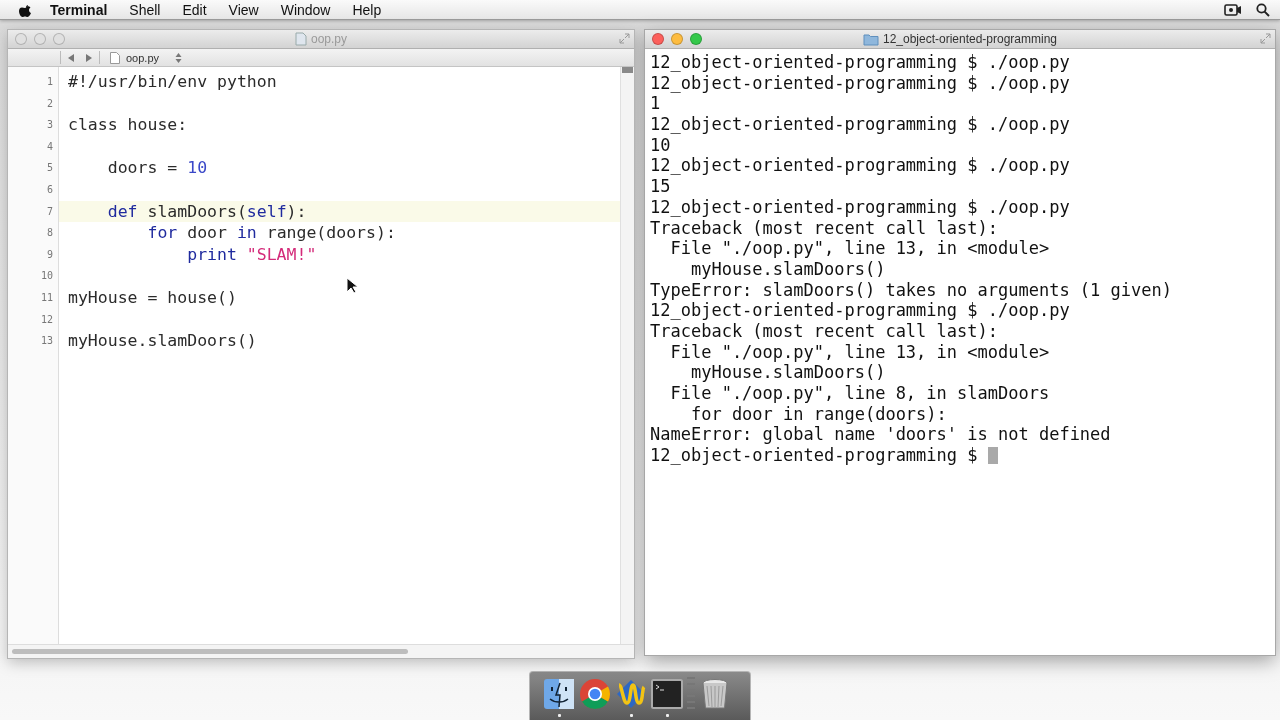 The height and width of the screenshot is (720, 1280). Describe the element at coordinates (49, 254) in the screenshot. I see `line-number: 9` at that location.